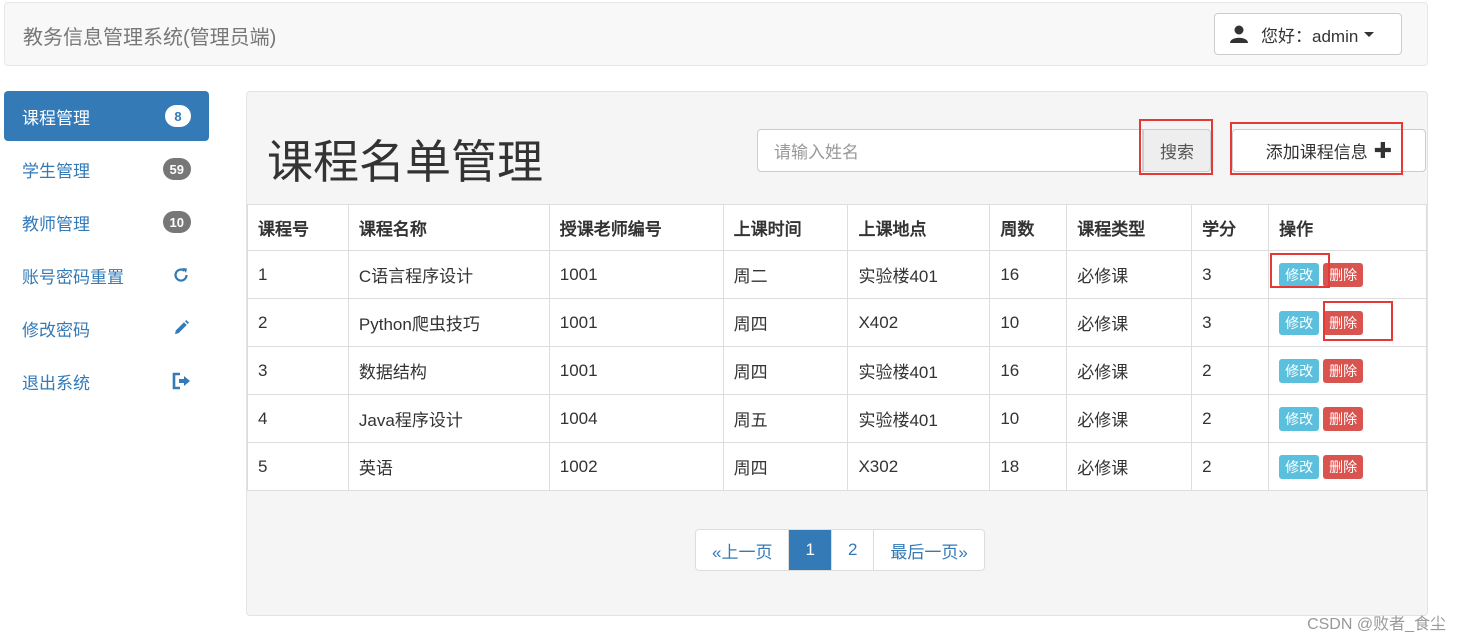  I want to click on app-brand: 教务信息管理系统(管理员端), so click(149, 35).